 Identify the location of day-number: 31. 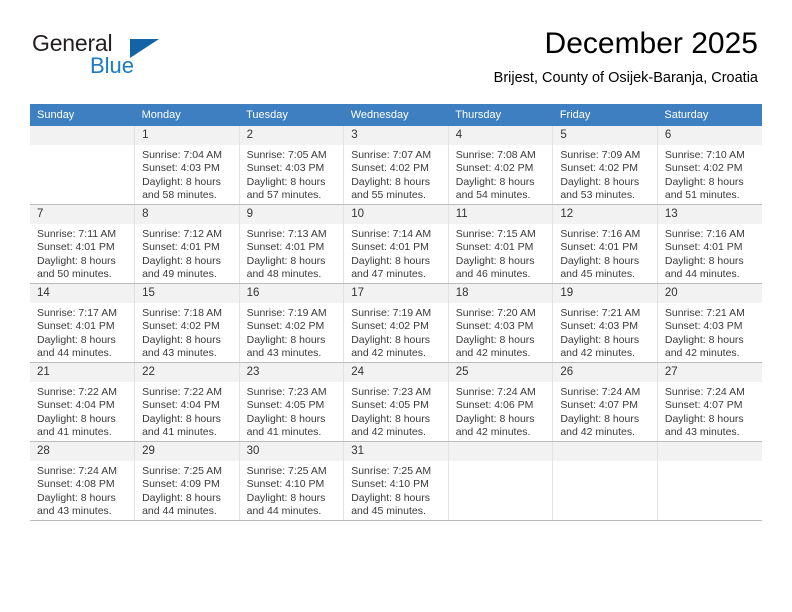
(396, 451).